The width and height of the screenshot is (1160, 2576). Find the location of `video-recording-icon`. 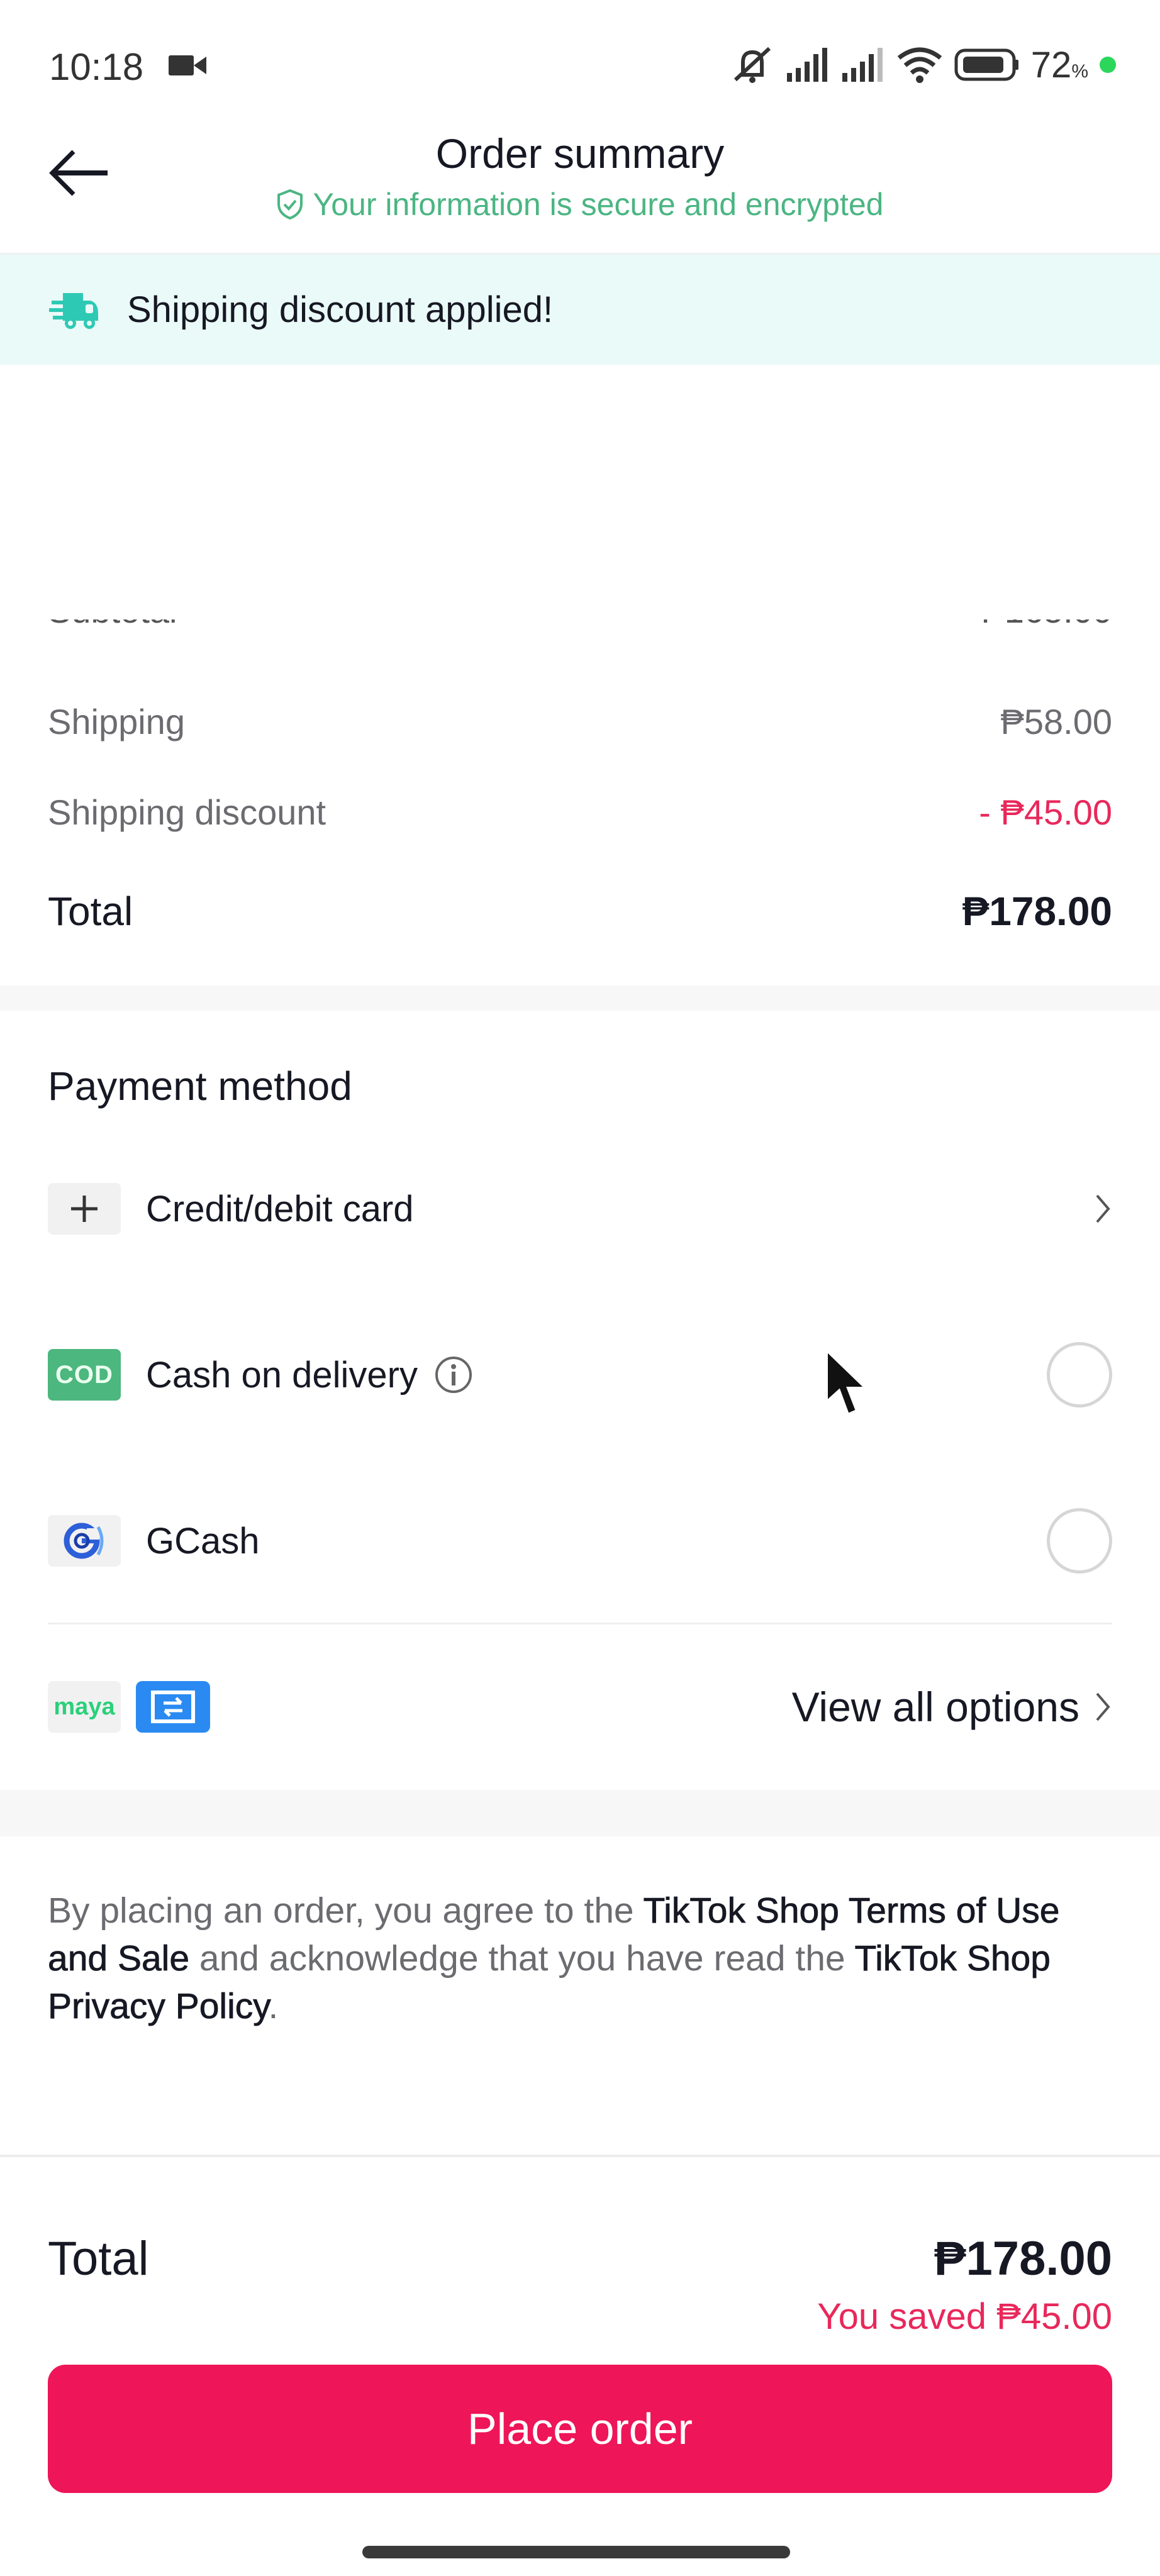

video-recording-icon is located at coordinates (188, 65).